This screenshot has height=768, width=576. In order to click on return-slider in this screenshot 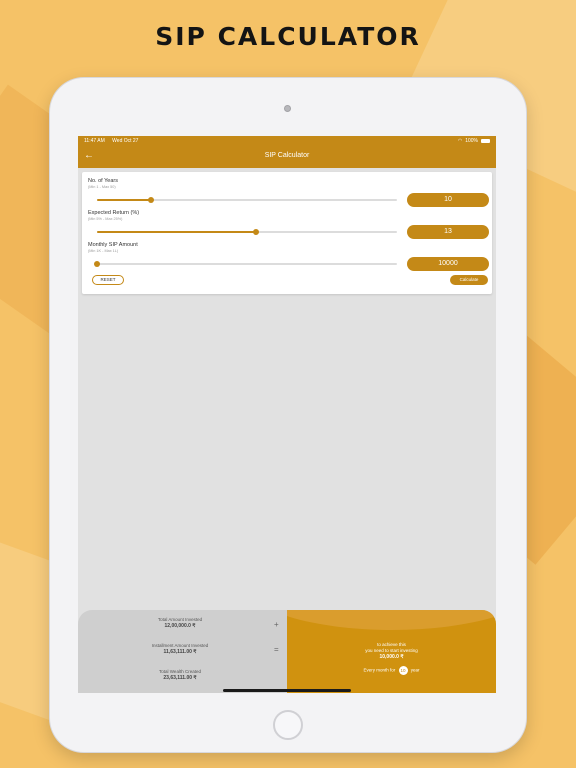, I will do `click(247, 232)`.